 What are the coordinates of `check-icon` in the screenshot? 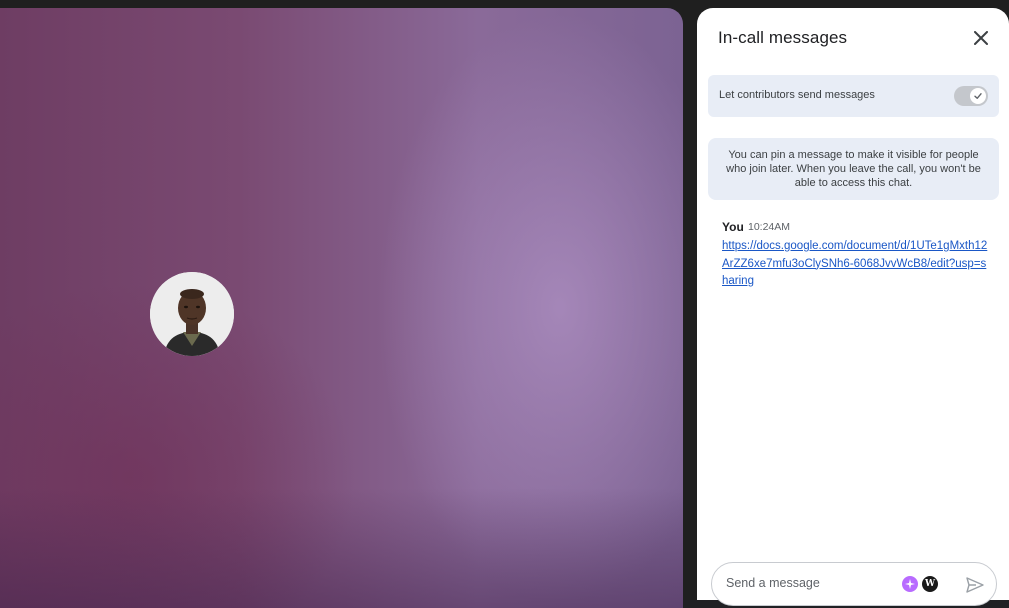 It's located at (978, 96).